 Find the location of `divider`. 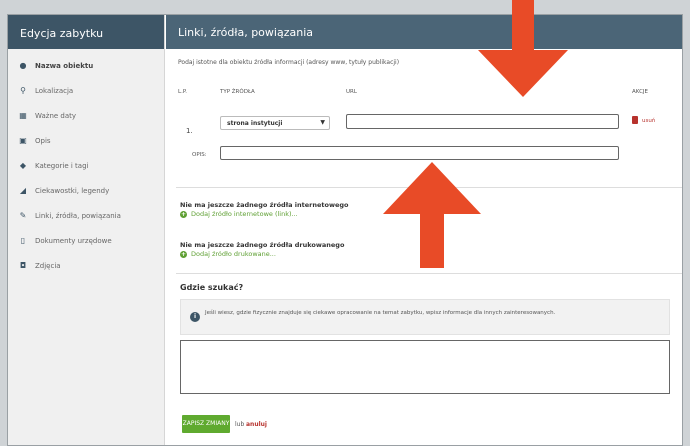

divider is located at coordinates (429, 273).